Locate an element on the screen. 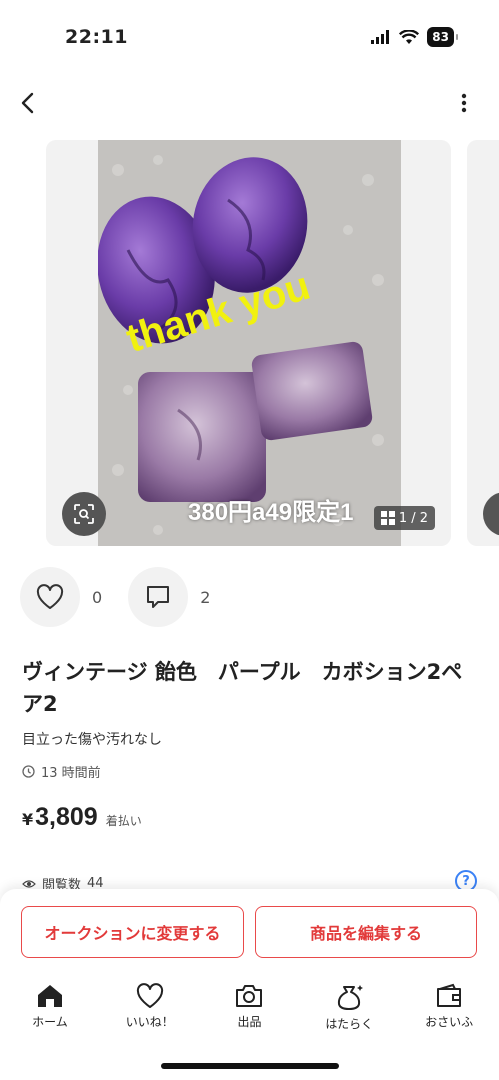  more-options-button is located at coordinates (464, 103).